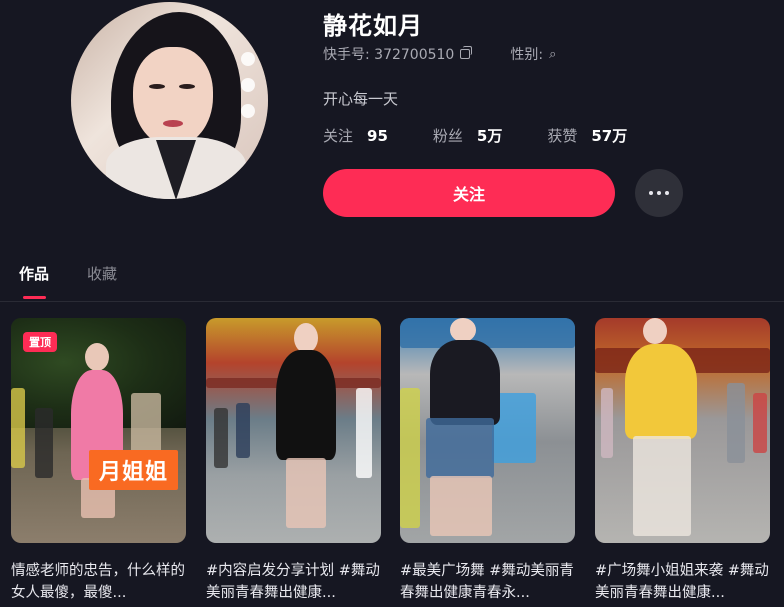 This screenshot has height=607, width=784. Describe the element at coordinates (134, 470) in the screenshot. I see `video-caption-overlay: 月姐姐` at that location.